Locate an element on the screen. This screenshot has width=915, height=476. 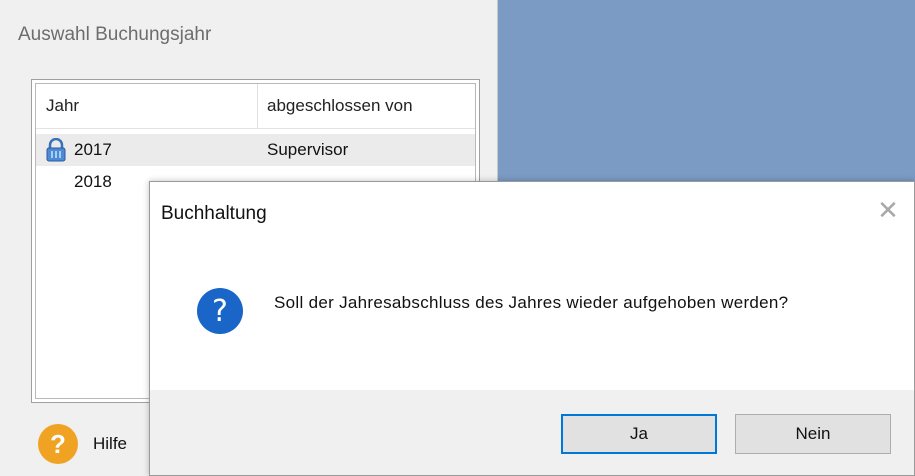
dialog-footer: Ja Nein is located at coordinates (532, 432).